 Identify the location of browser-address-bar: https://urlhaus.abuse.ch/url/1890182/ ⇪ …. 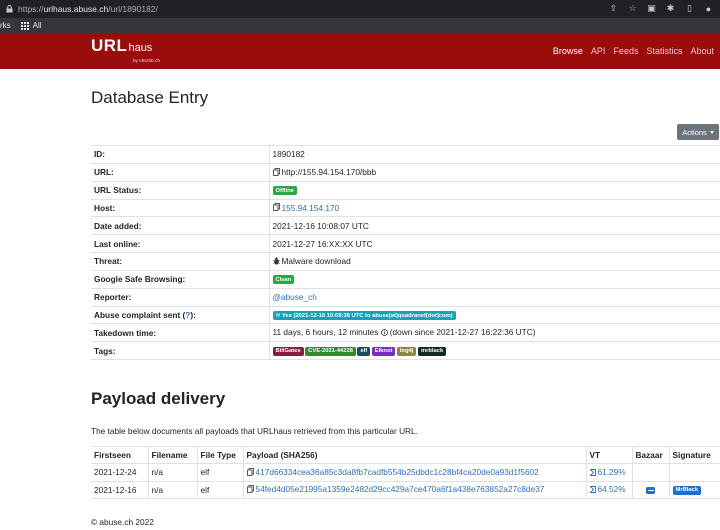
(360, 9).